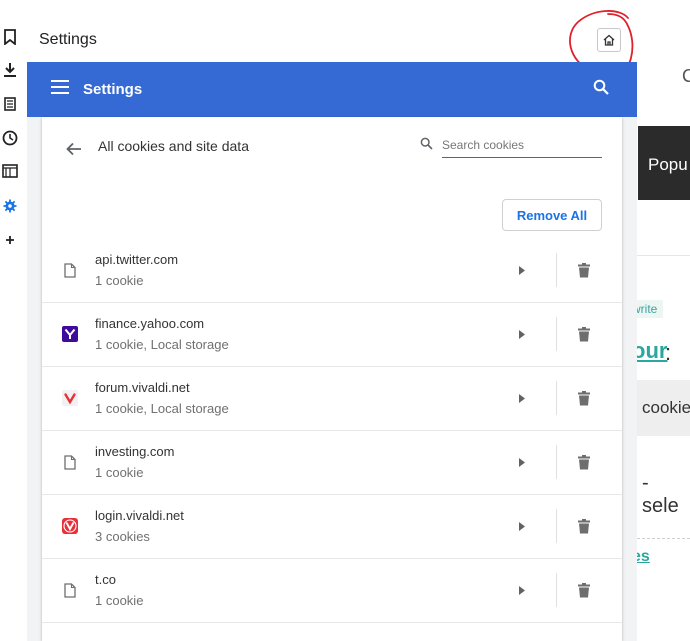 This screenshot has height=641, width=690. Describe the element at coordinates (139, 515) in the screenshot. I see `site-name: login.vivaldi.net` at that location.